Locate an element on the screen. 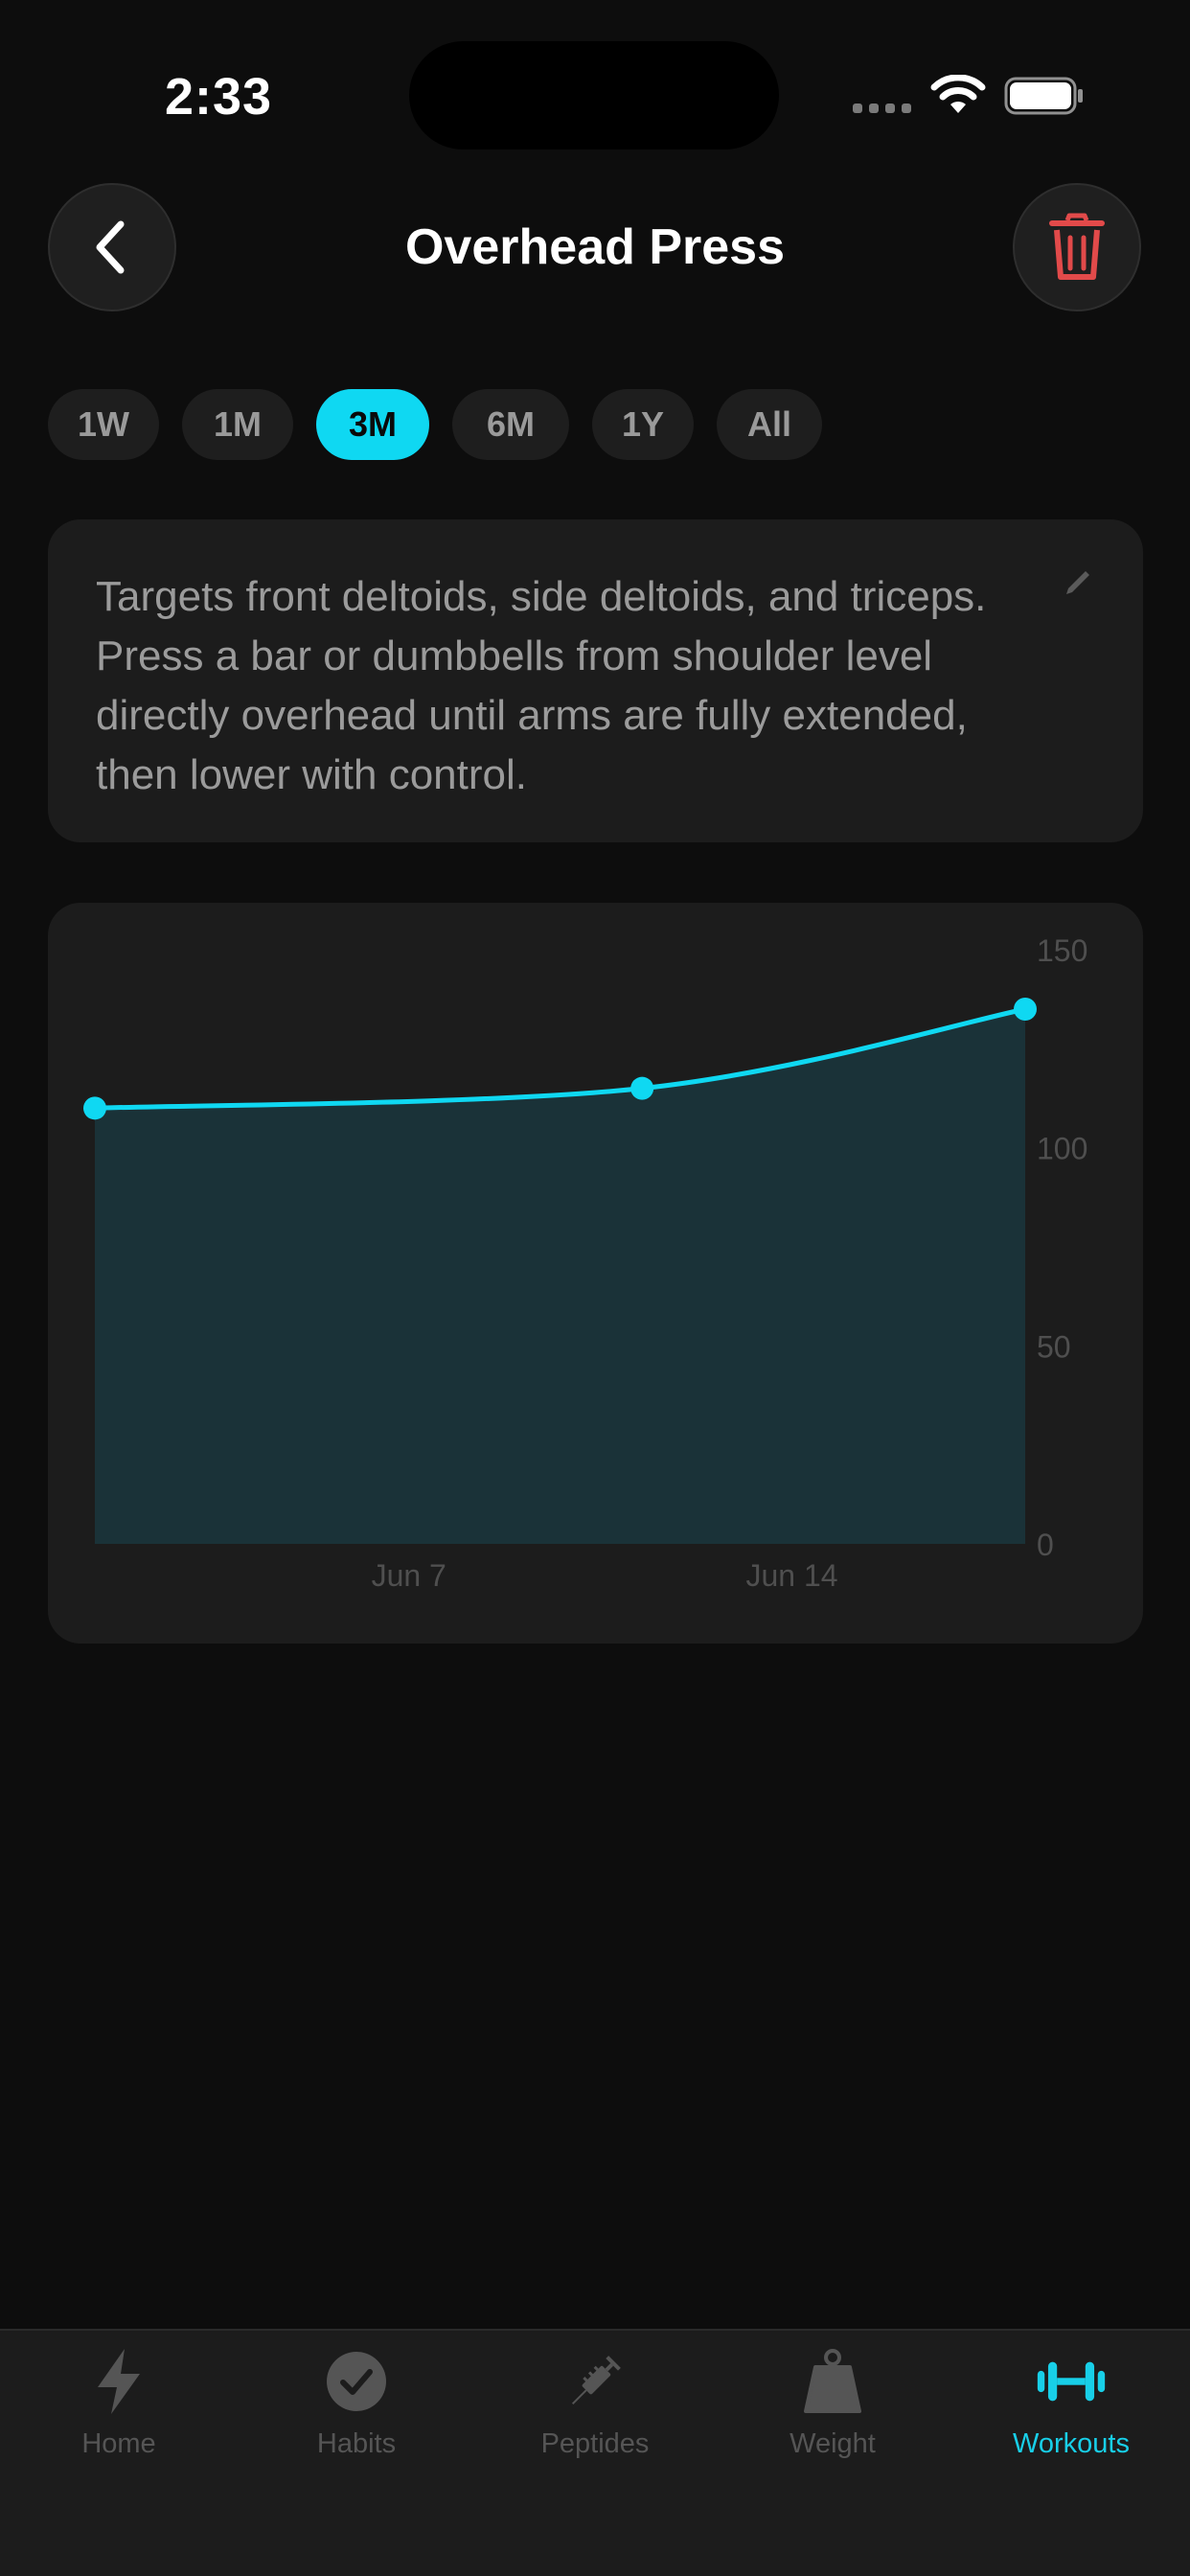  trash-icon is located at coordinates (1077, 246).